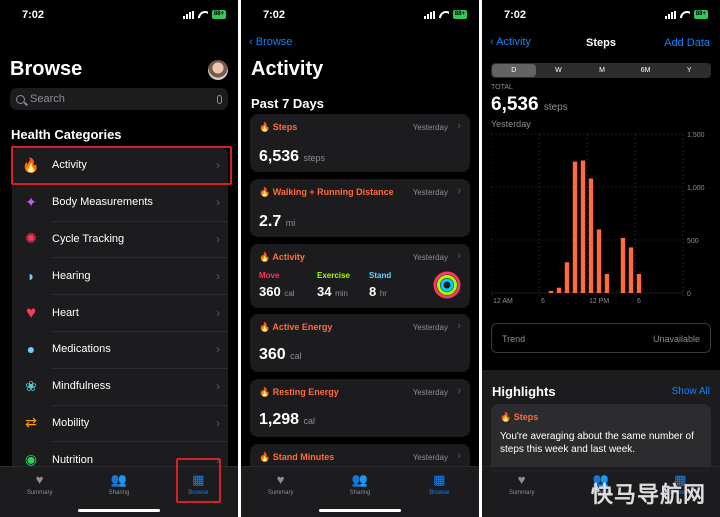  Describe the element at coordinates (687, 43) in the screenshot. I see `add-data-button: Add Data` at that location.